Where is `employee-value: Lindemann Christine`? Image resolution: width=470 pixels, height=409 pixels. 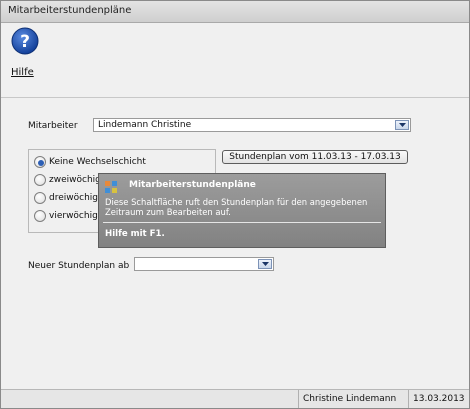
employee-value: Lindemann Christine is located at coordinates (145, 125).